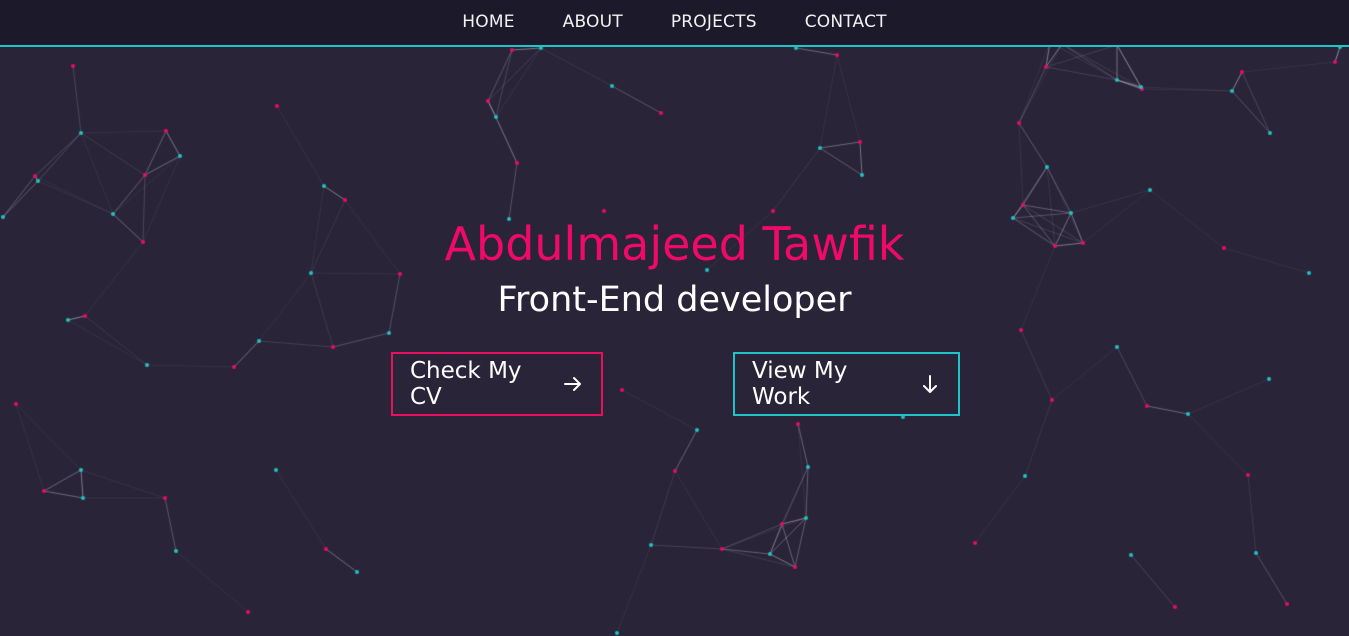 The height and width of the screenshot is (636, 1349). I want to click on check-cv-button: Check My CV, so click(497, 384).